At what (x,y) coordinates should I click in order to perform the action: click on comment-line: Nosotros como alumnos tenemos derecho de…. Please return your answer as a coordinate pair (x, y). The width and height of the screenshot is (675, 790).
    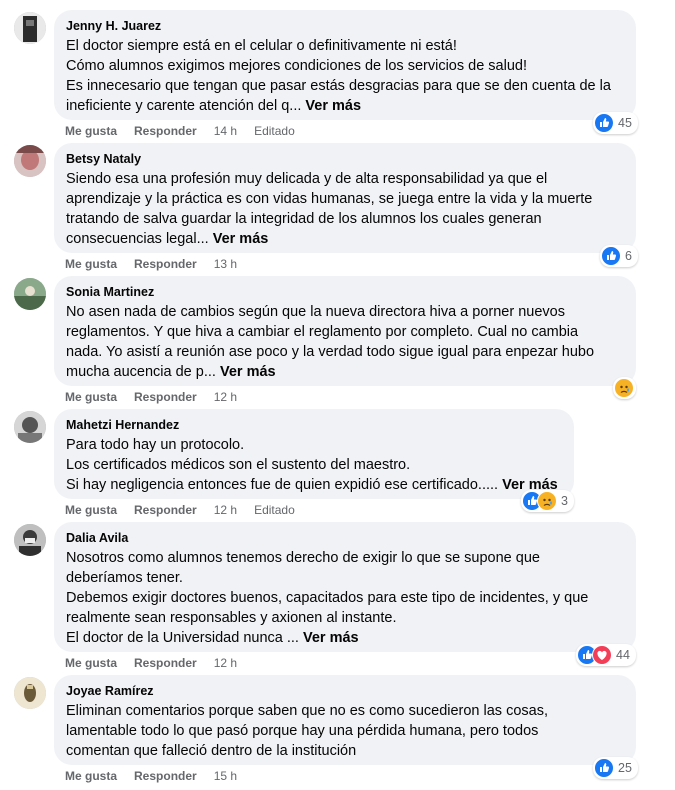
    Looking at the image, I should click on (303, 558).